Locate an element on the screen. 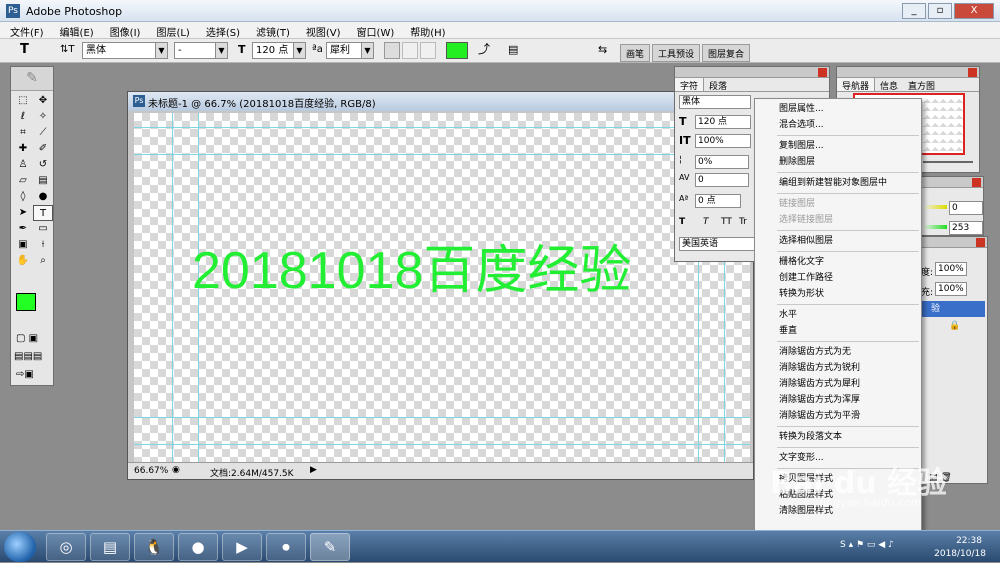 The image size is (1000, 563). char-leading-field: 100% is located at coordinates (723, 141).